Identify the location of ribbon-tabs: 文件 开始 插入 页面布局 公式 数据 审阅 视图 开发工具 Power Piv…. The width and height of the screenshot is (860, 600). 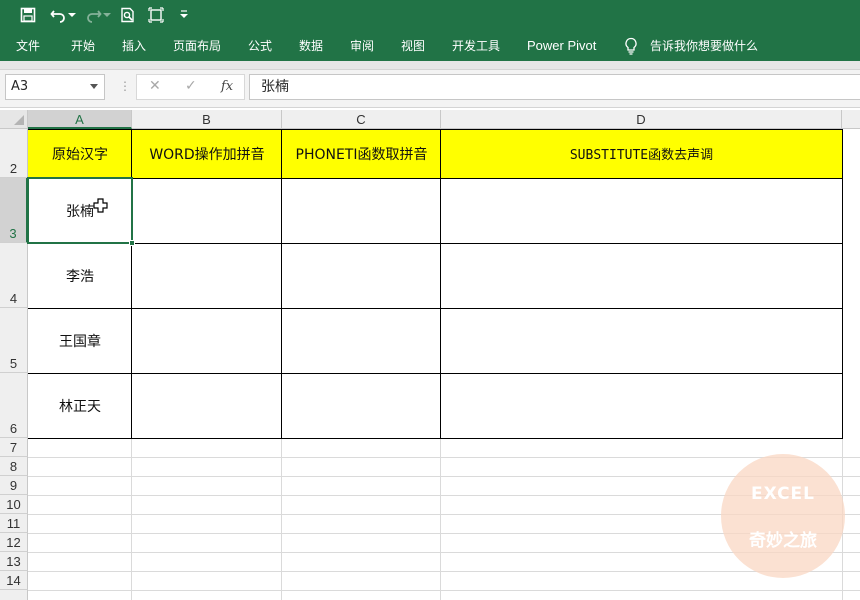
(430, 46).